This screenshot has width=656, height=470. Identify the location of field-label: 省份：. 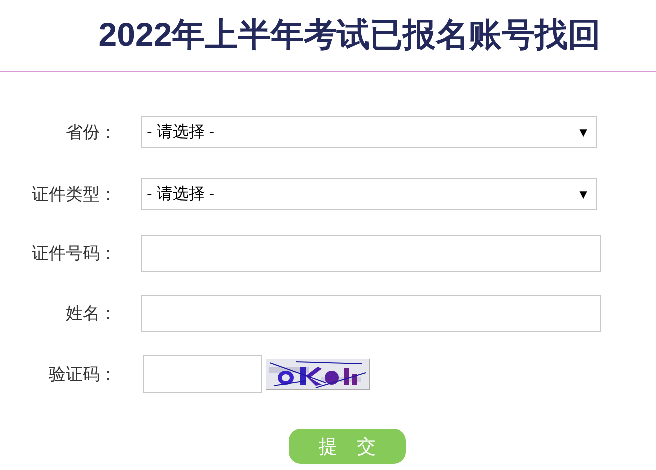
(91, 133).